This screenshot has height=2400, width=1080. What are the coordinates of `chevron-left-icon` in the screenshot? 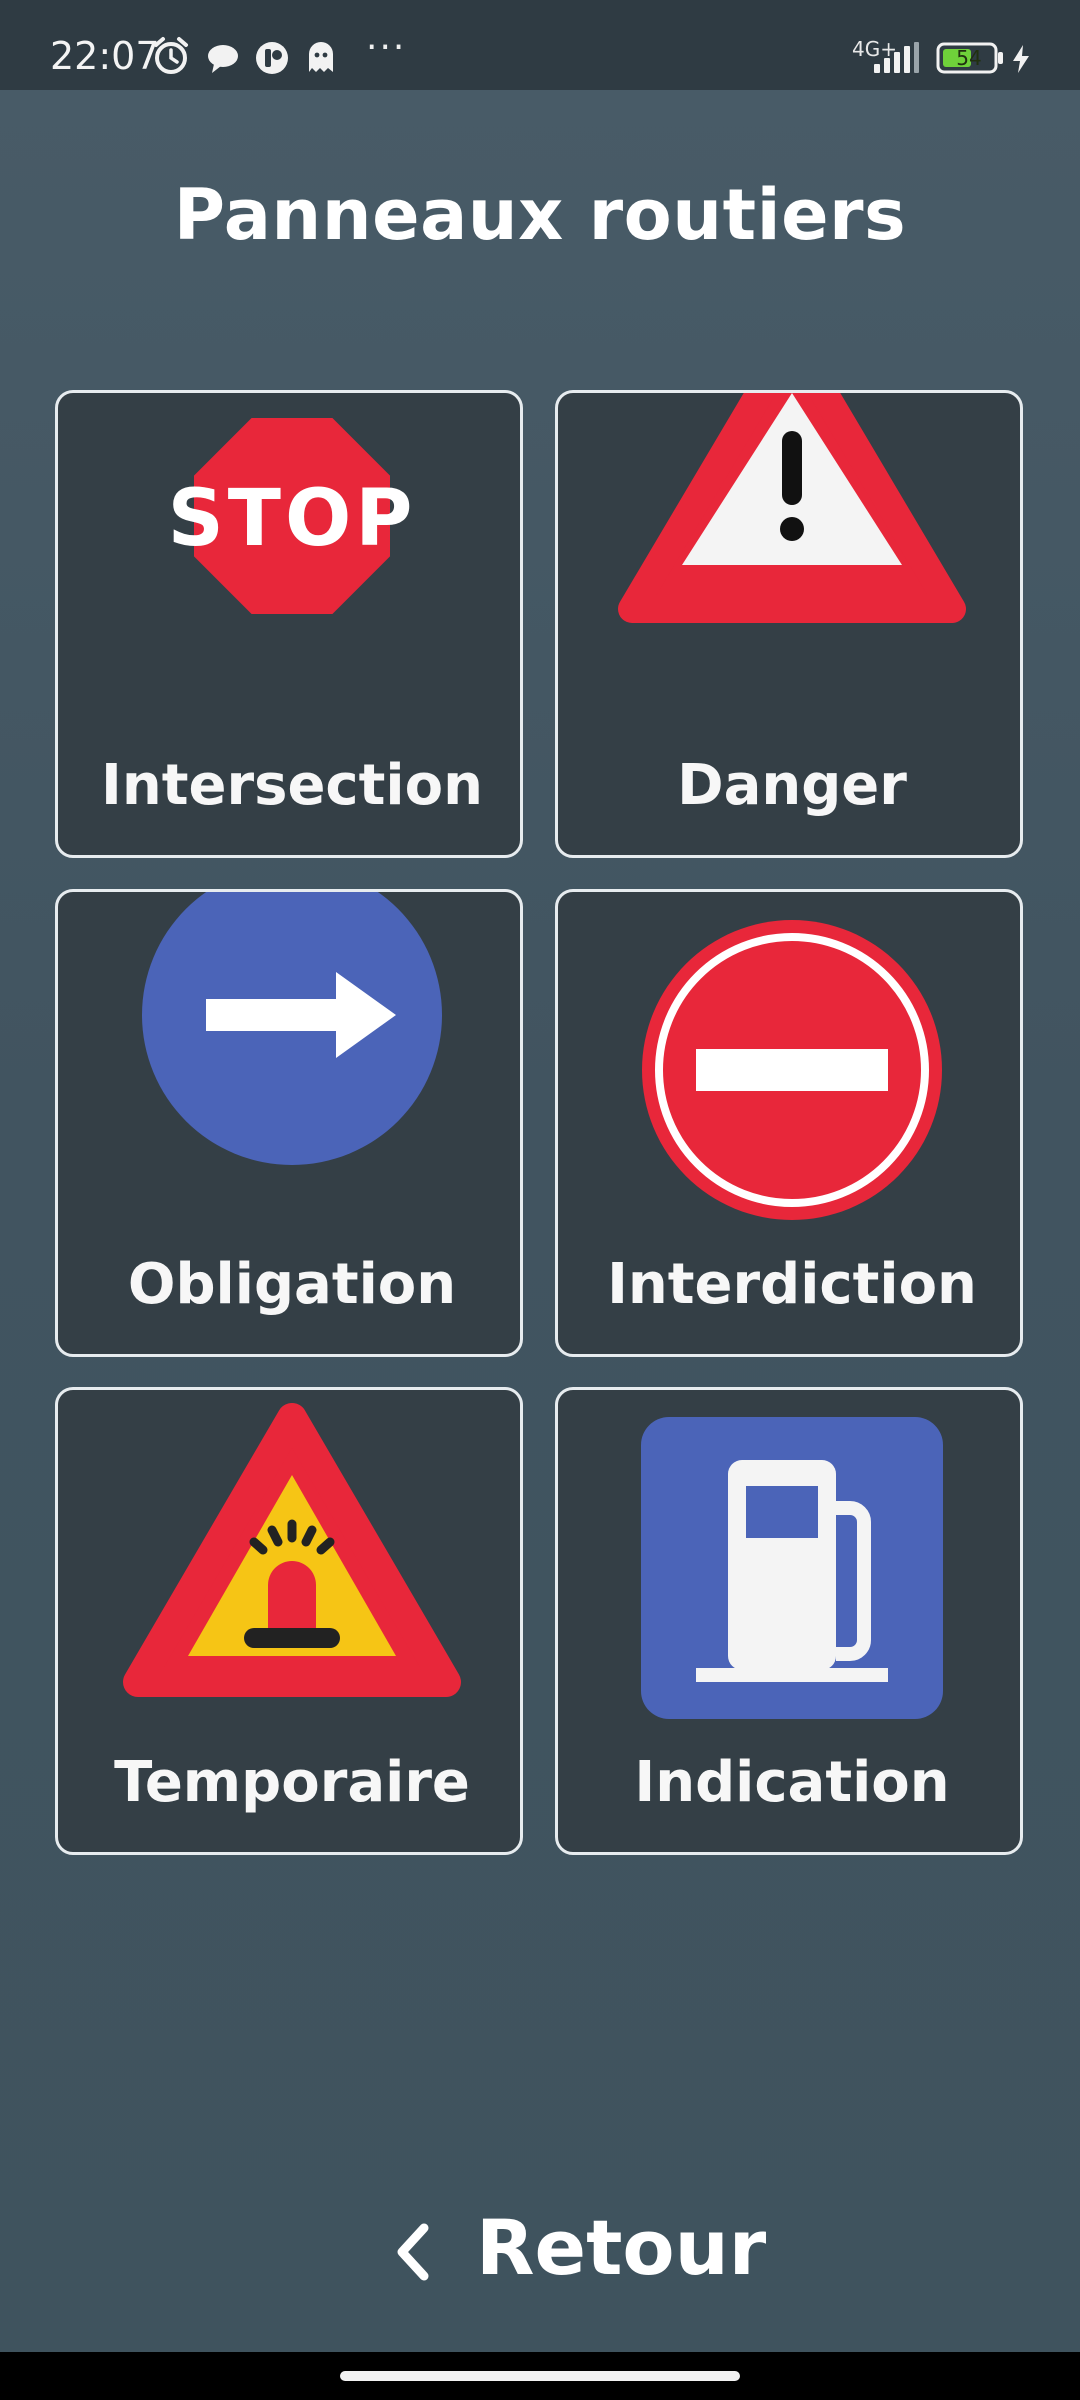 It's located at (413, 2252).